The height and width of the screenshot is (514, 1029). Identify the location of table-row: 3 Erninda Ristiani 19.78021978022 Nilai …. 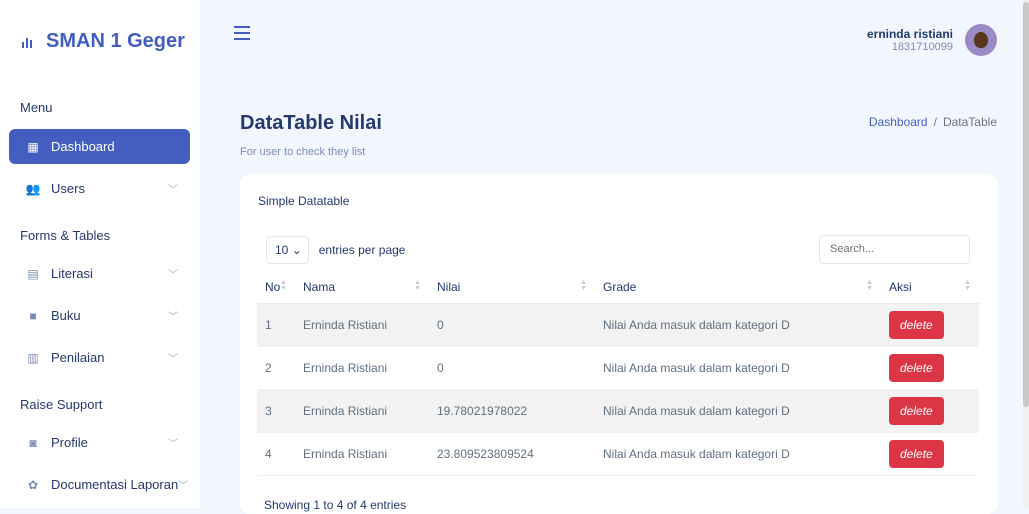
(618, 411).